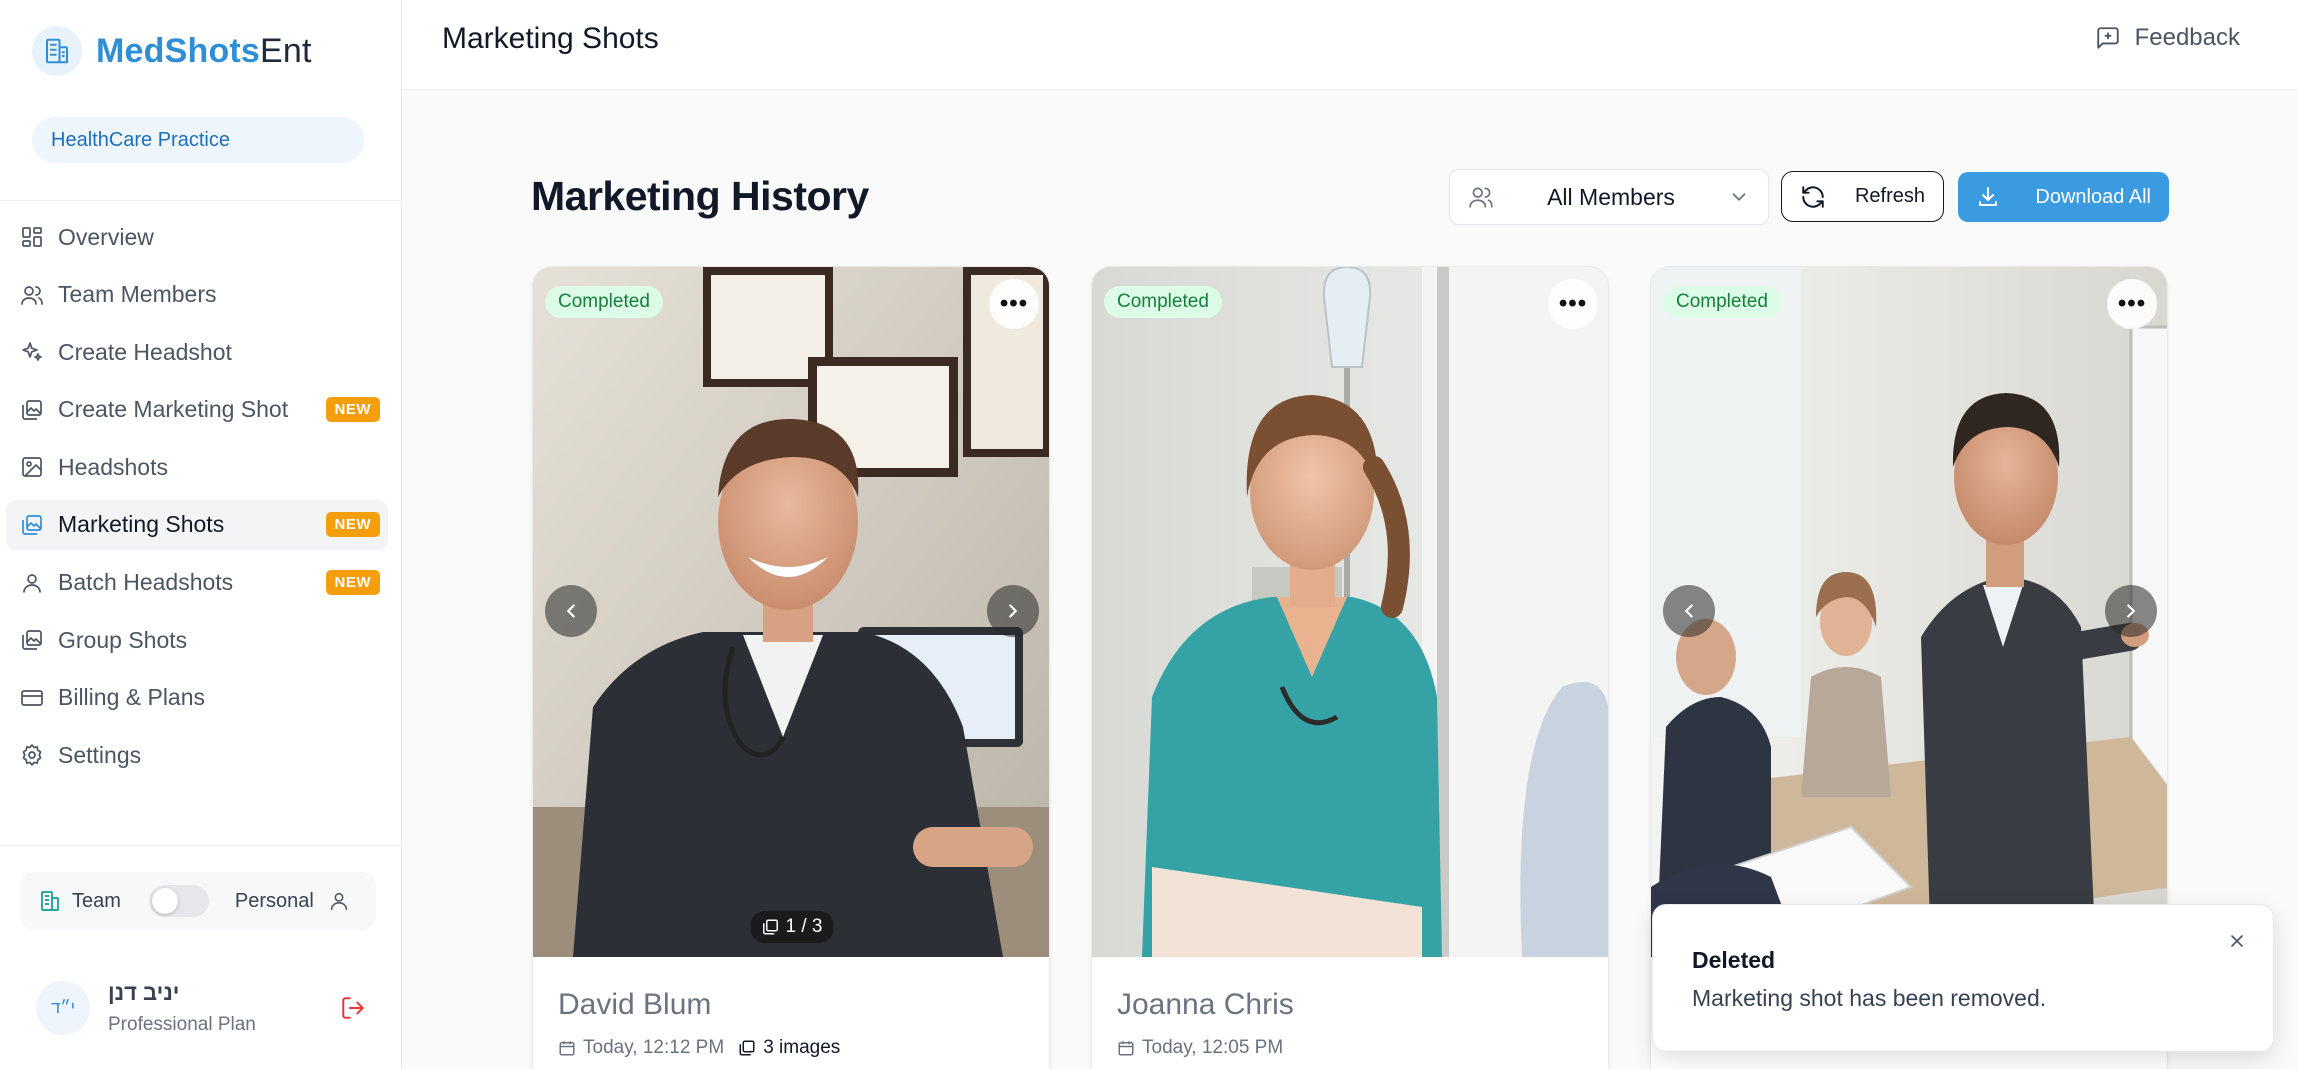  Describe the element at coordinates (178, 50) in the screenshot. I see `brand-name-main: MedShots` at that location.